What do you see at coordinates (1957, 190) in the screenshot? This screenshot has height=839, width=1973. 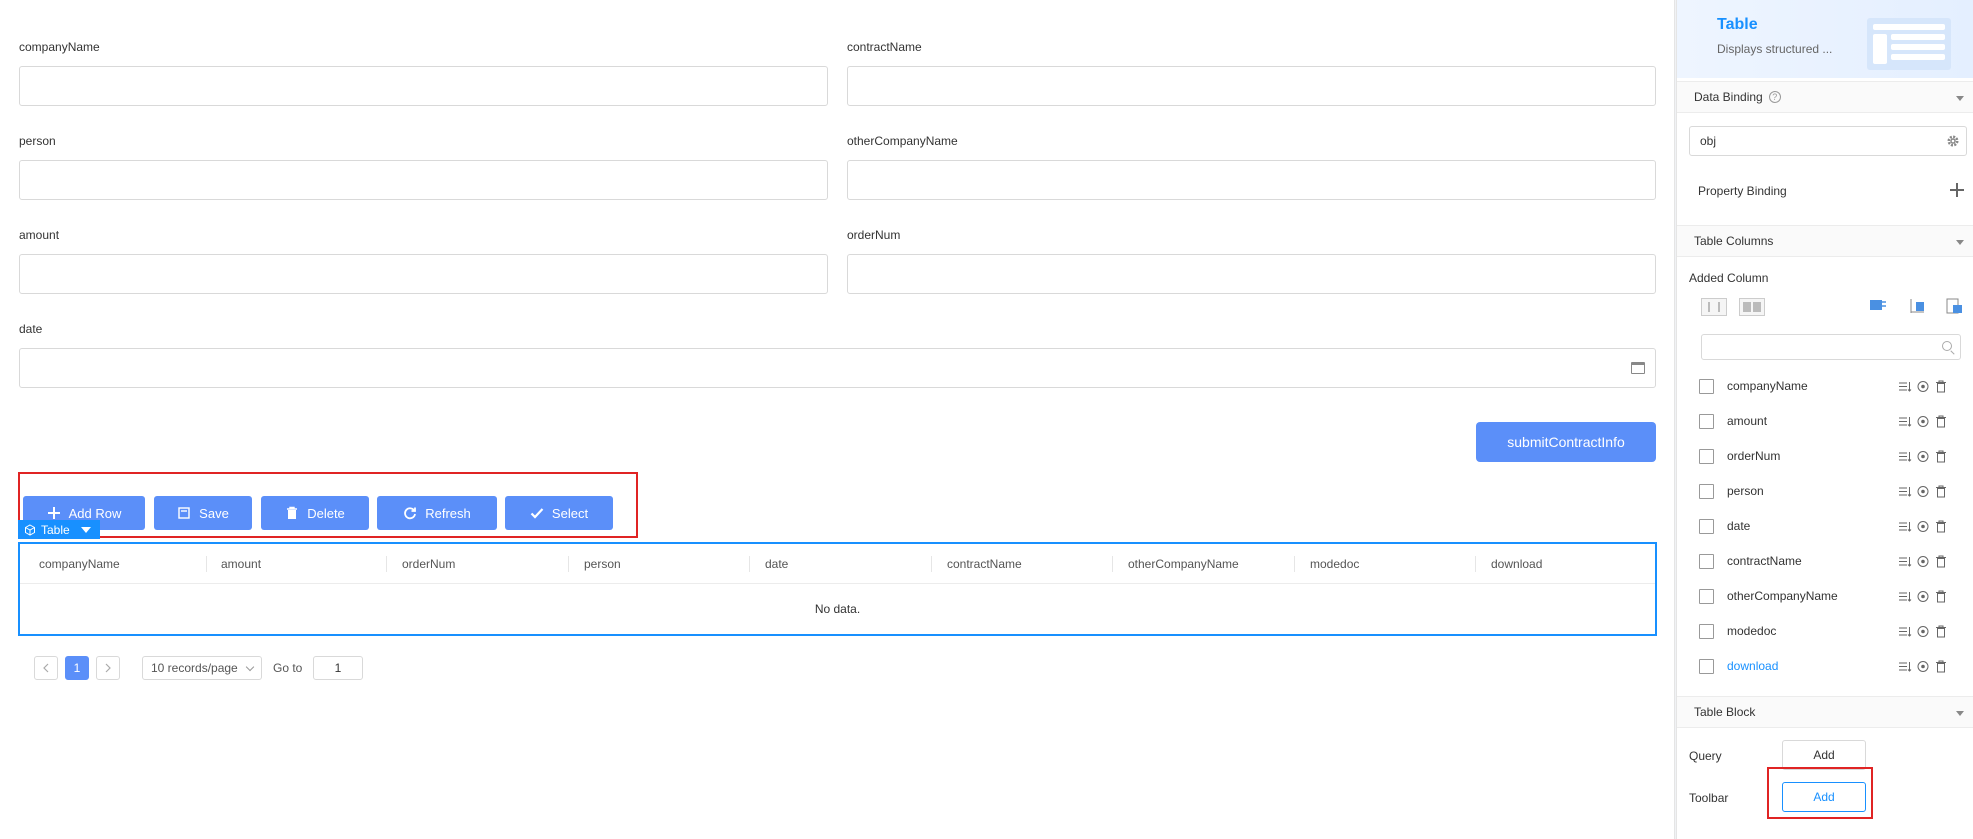 I see `add-property-binding-icon` at bounding box center [1957, 190].